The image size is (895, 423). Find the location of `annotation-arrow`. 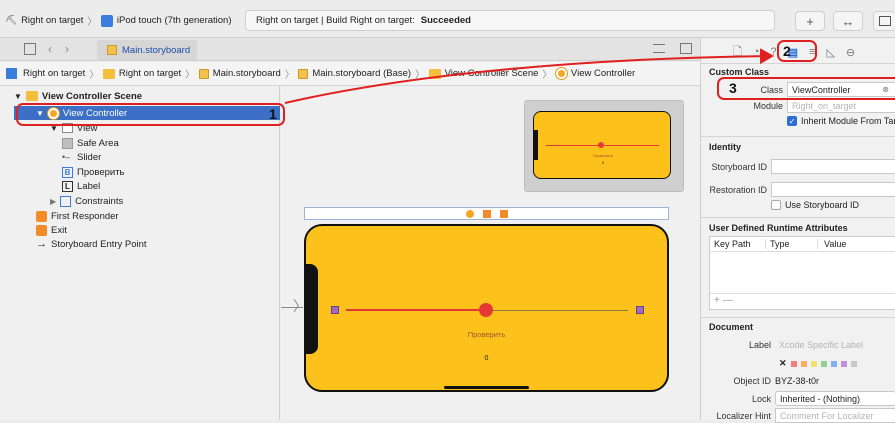

annotation-arrow is located at coordinates (529, 76).